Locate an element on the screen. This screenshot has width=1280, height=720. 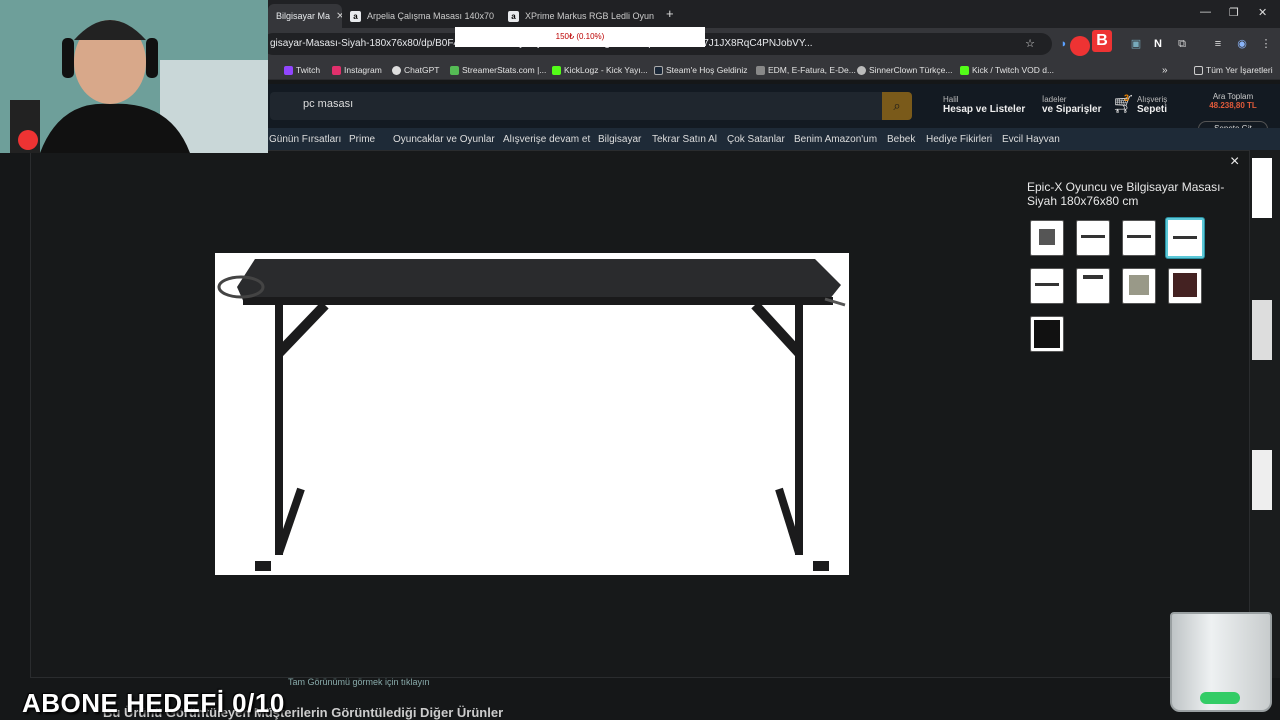
orders-link: İadeler ve Siparişler is located at coordinates (1071, 105).